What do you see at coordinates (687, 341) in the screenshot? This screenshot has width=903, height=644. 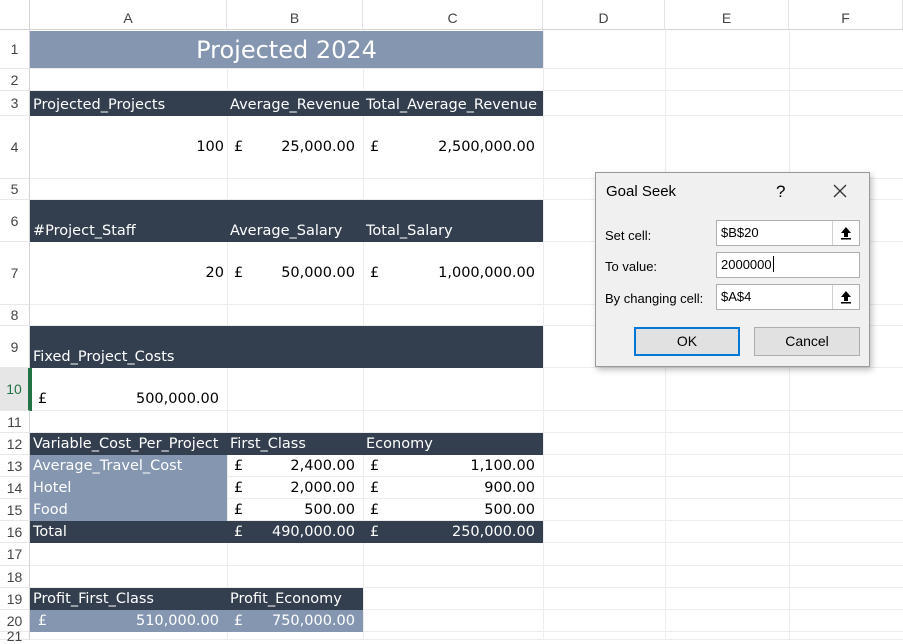 I see `ok-button: OK` at bounding box center [687, 341].